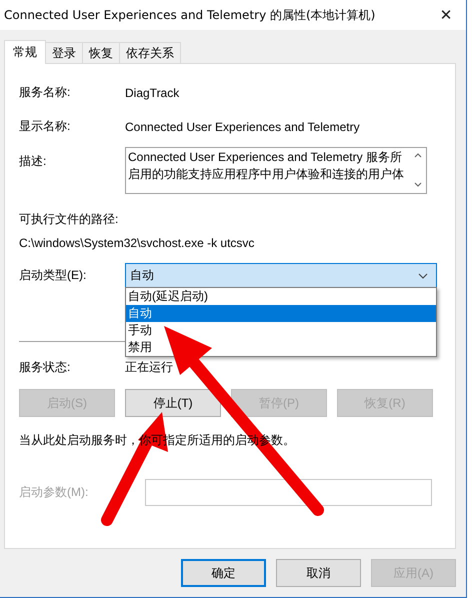  Describe the element at coordinates (281, 347) in the screenshot. I see `dropdown-option: 禁用` at that location.